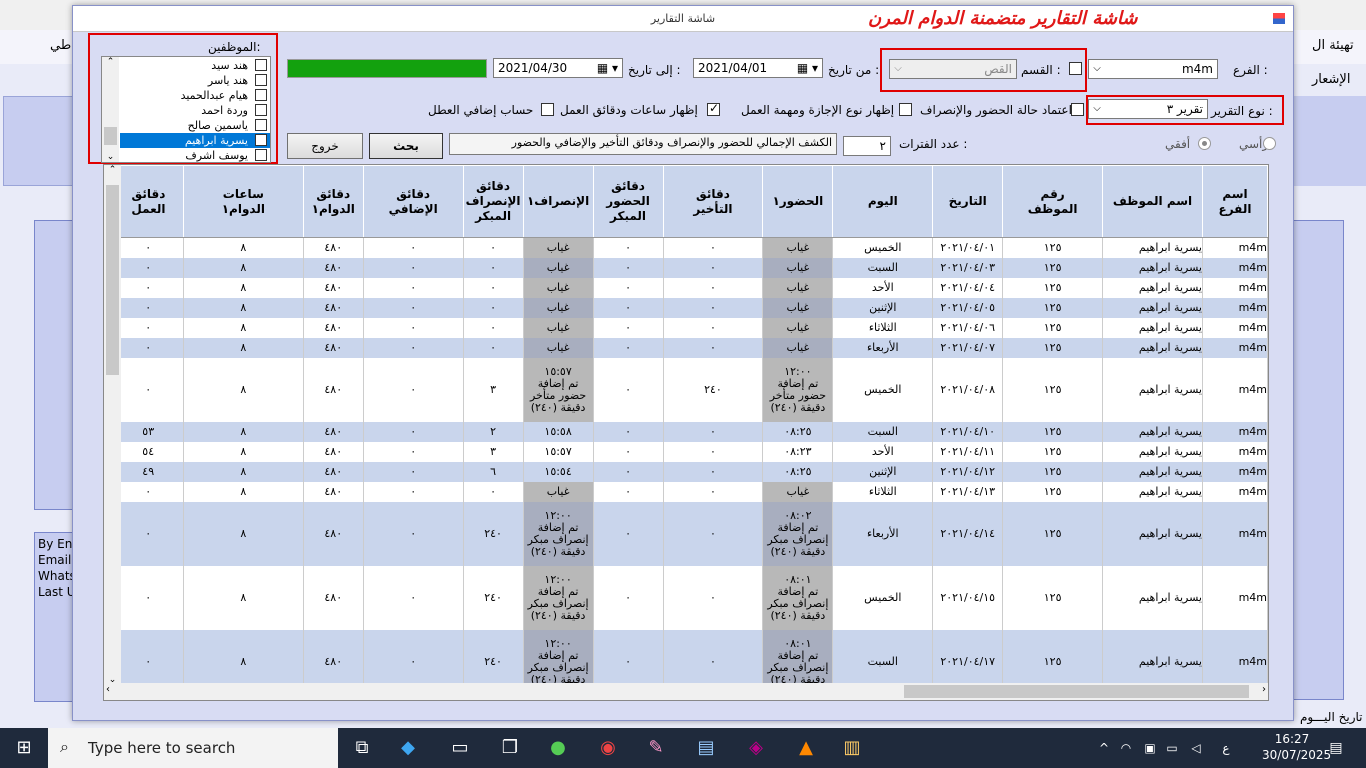 This screenshot has width=1366, height=768. I want to click on column-header: دقائق الإنصراف المبكر, so click(493, 201).